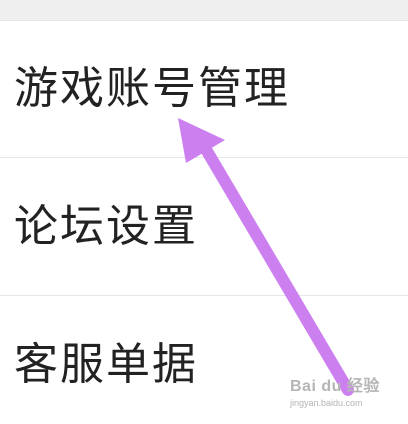  Describe the element at coordinates (335, 386) in the screenshot. I see `watermark-logo: Bai du 经验` at that location.